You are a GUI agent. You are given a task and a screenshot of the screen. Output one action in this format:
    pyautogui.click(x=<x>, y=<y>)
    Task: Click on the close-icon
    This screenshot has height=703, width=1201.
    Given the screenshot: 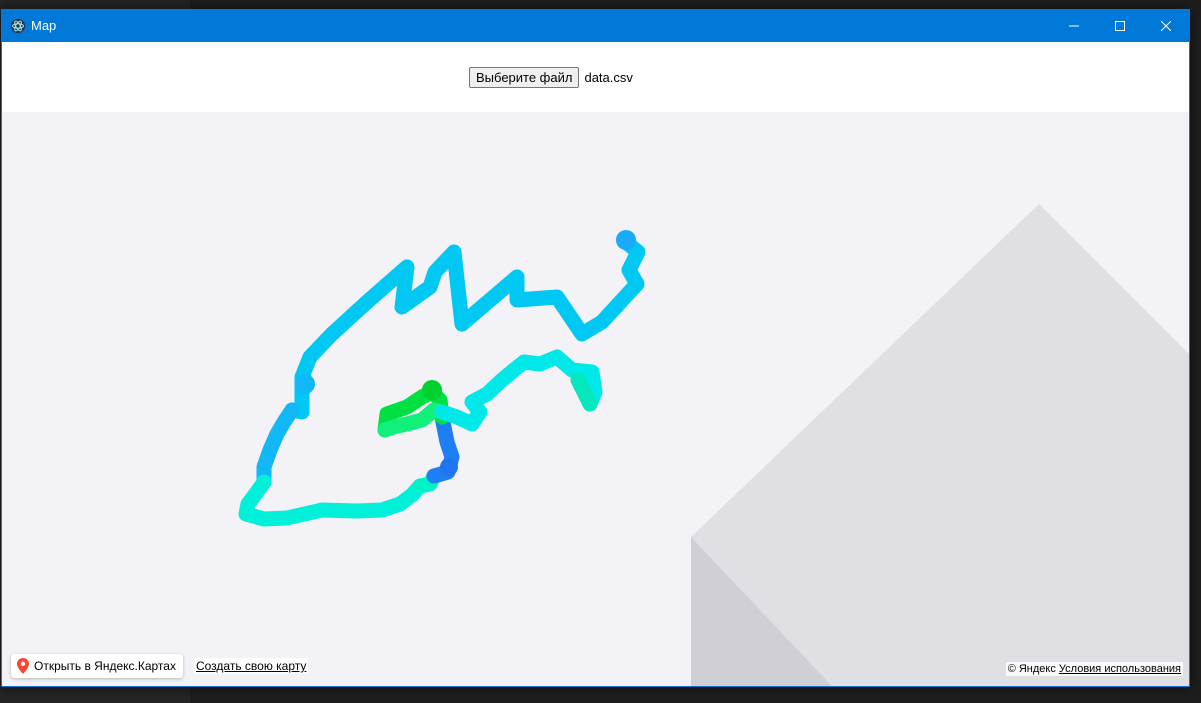 What is the action you would take?
    pyautogui.click(x=1166, y=26)
    